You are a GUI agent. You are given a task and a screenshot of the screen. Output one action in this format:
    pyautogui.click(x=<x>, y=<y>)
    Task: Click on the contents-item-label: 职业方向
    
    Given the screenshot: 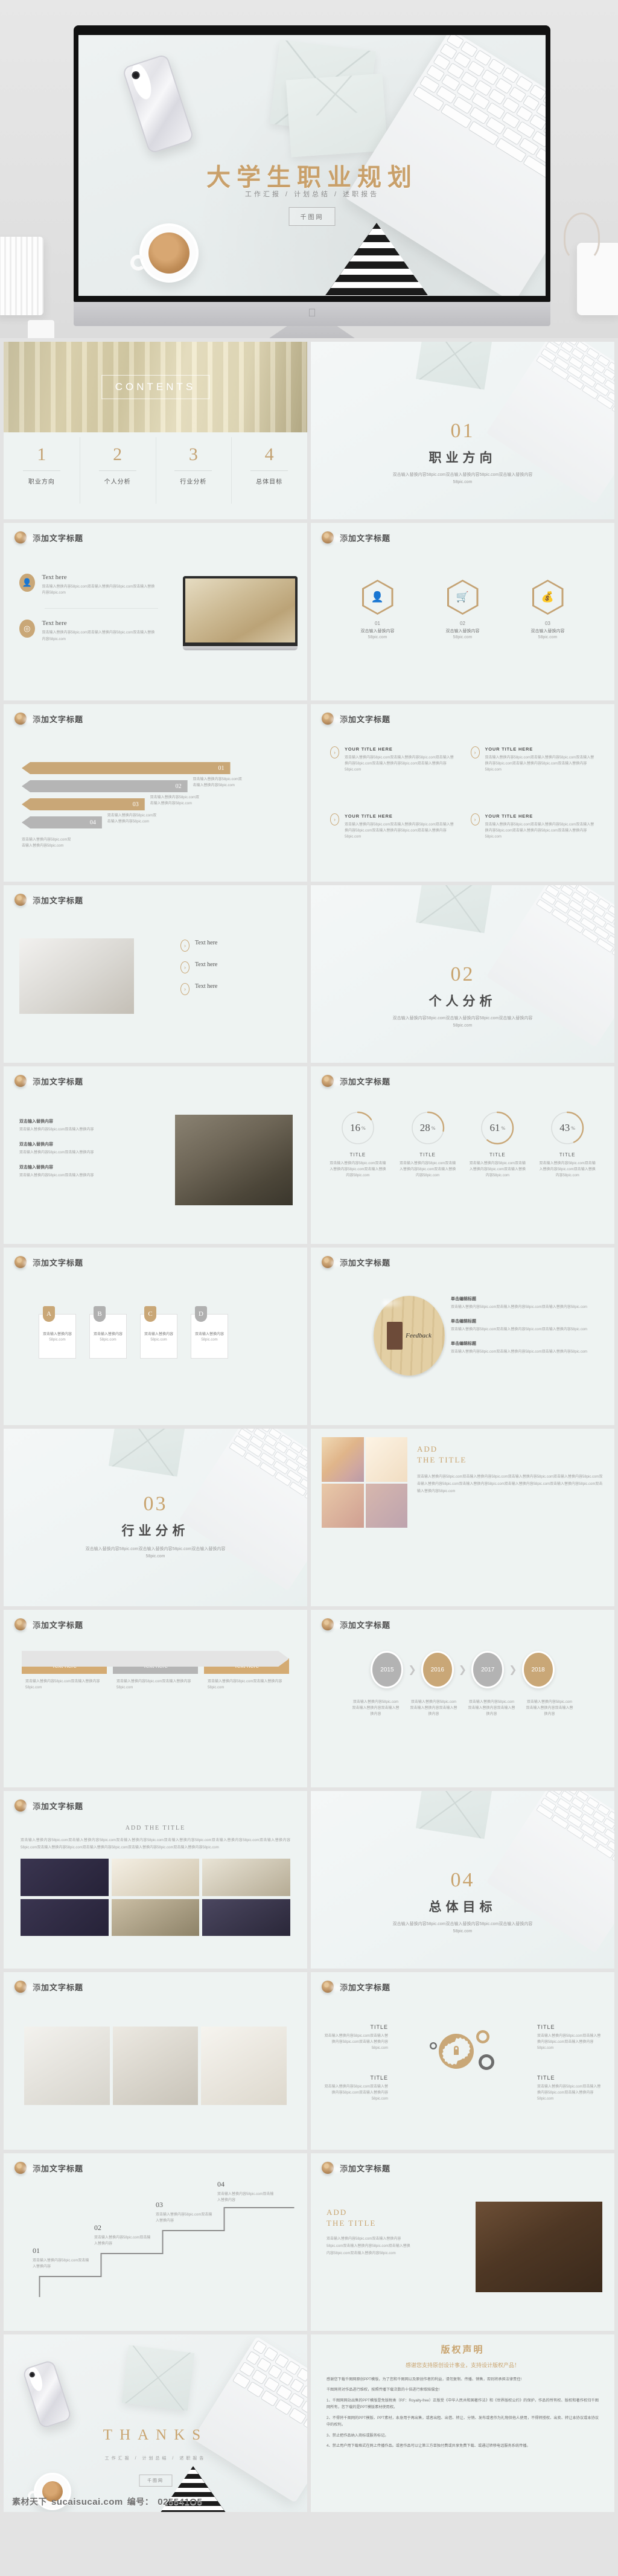 What is the action you would take?
    pyautogui.click(x=42, y=482)
    